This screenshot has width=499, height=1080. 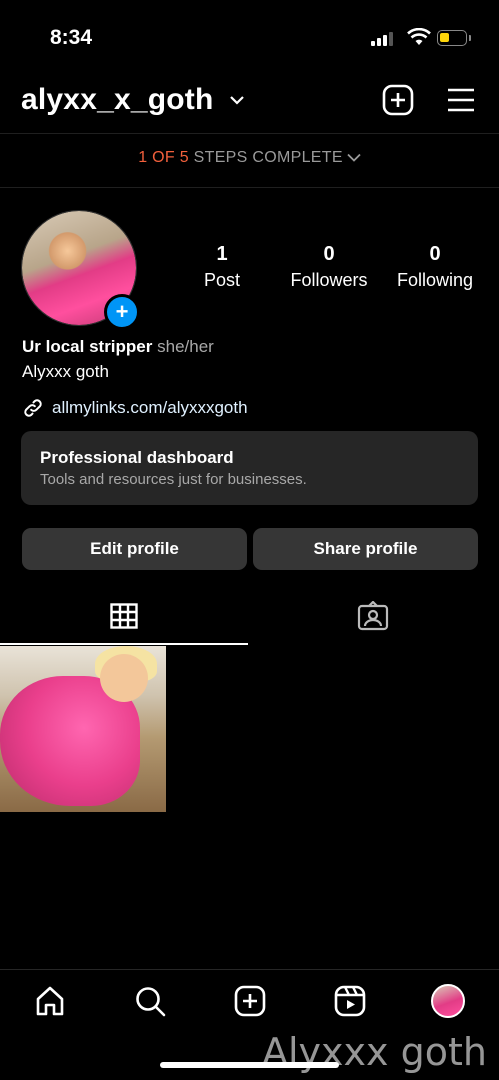 I want to click on onboarding-steps: 1 OF 5 STEPS COMPLETE, so click(x=249, y=158).